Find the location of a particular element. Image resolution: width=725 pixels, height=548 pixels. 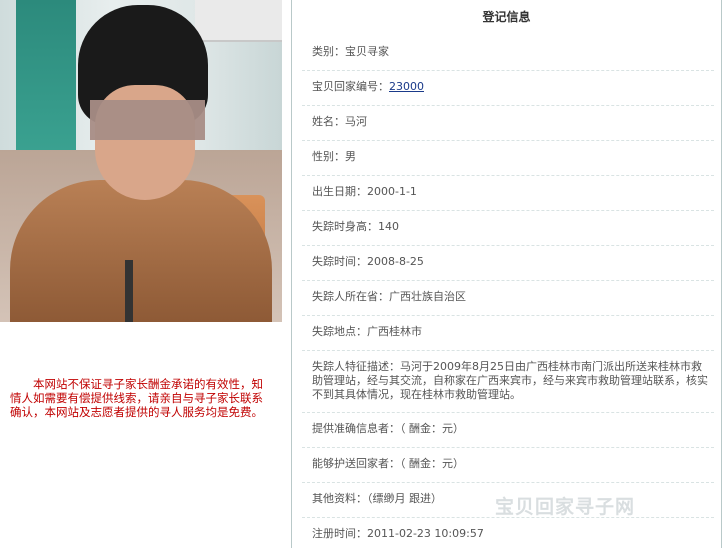

row-name: 姓名：马河 is located at coordinates (339, 121).